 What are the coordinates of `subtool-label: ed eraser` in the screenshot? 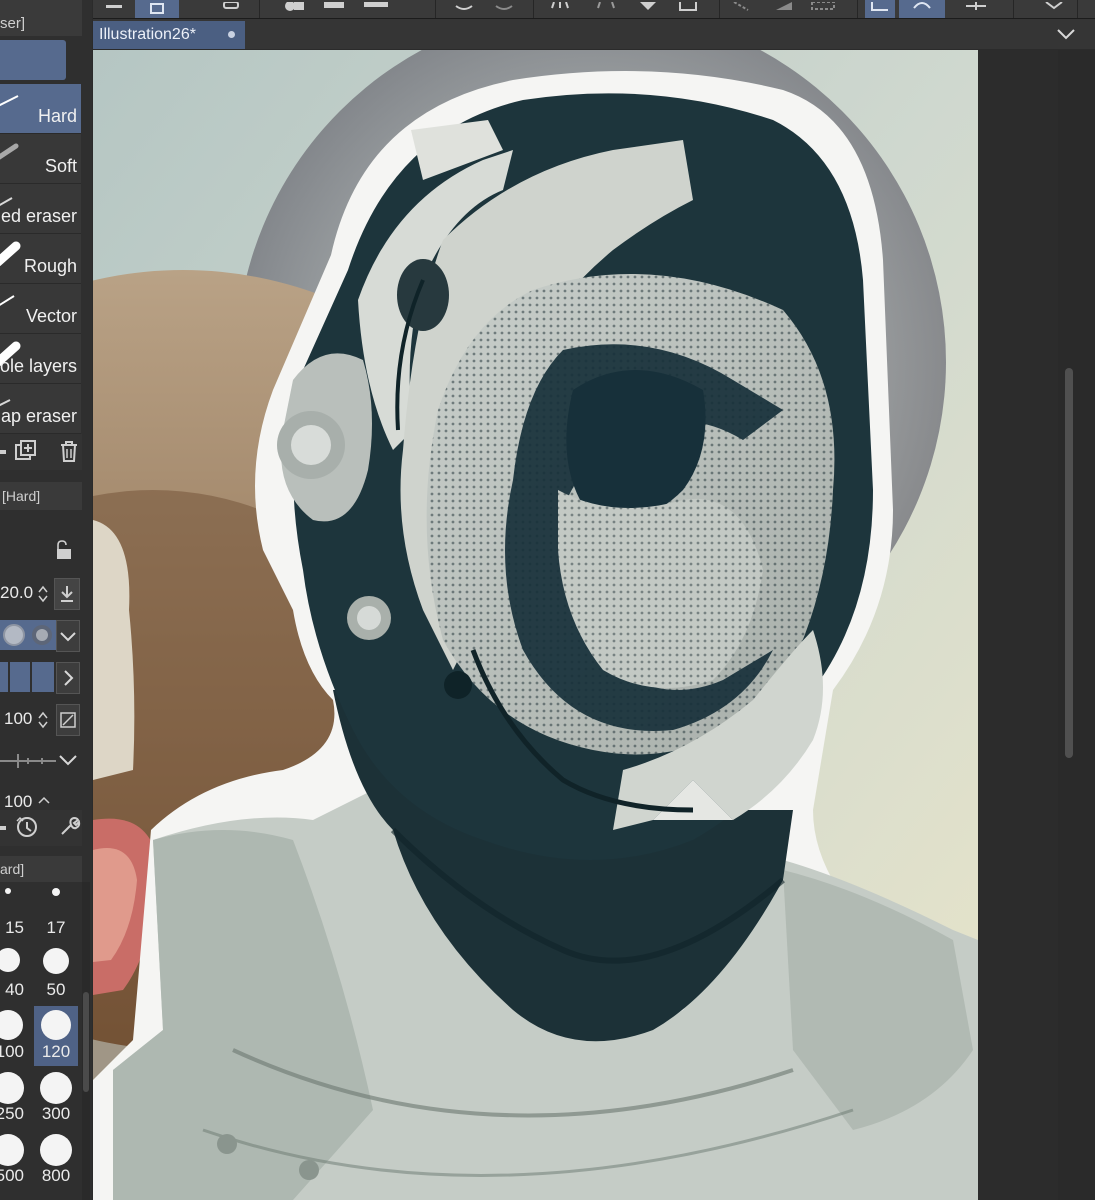 It's located at (38, 216).